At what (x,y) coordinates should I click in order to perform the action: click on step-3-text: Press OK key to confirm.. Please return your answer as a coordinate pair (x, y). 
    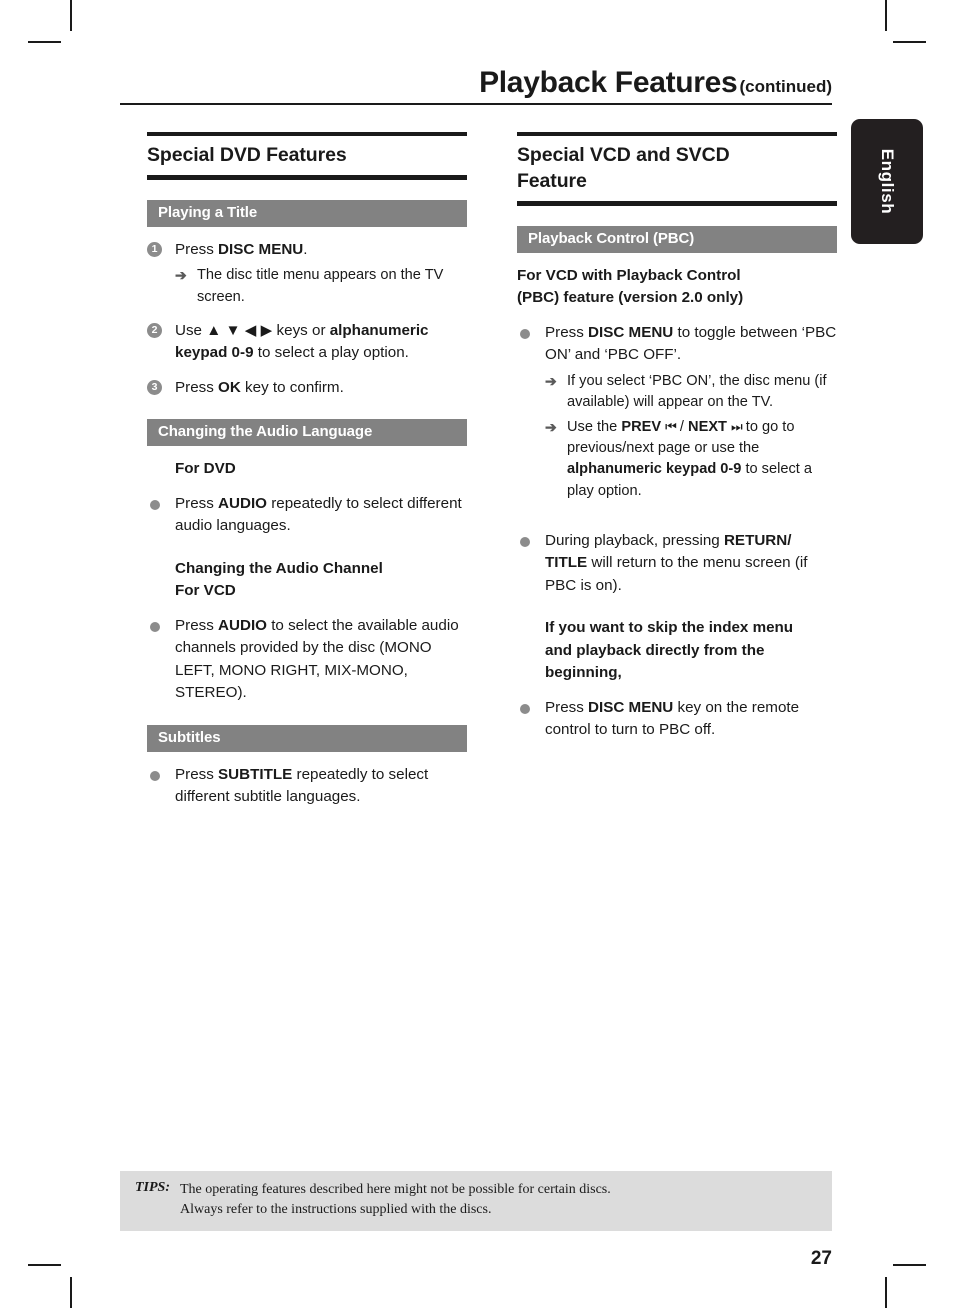
    Looking at the image, I should click on (321, 388).